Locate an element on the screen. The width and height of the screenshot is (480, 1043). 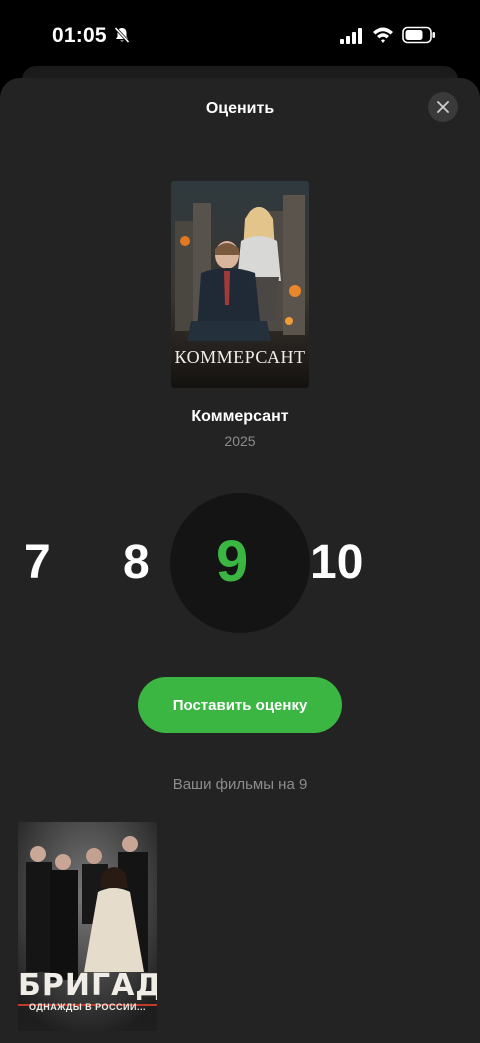
status-bar: 01:05 is located at coordinates (240, 35).